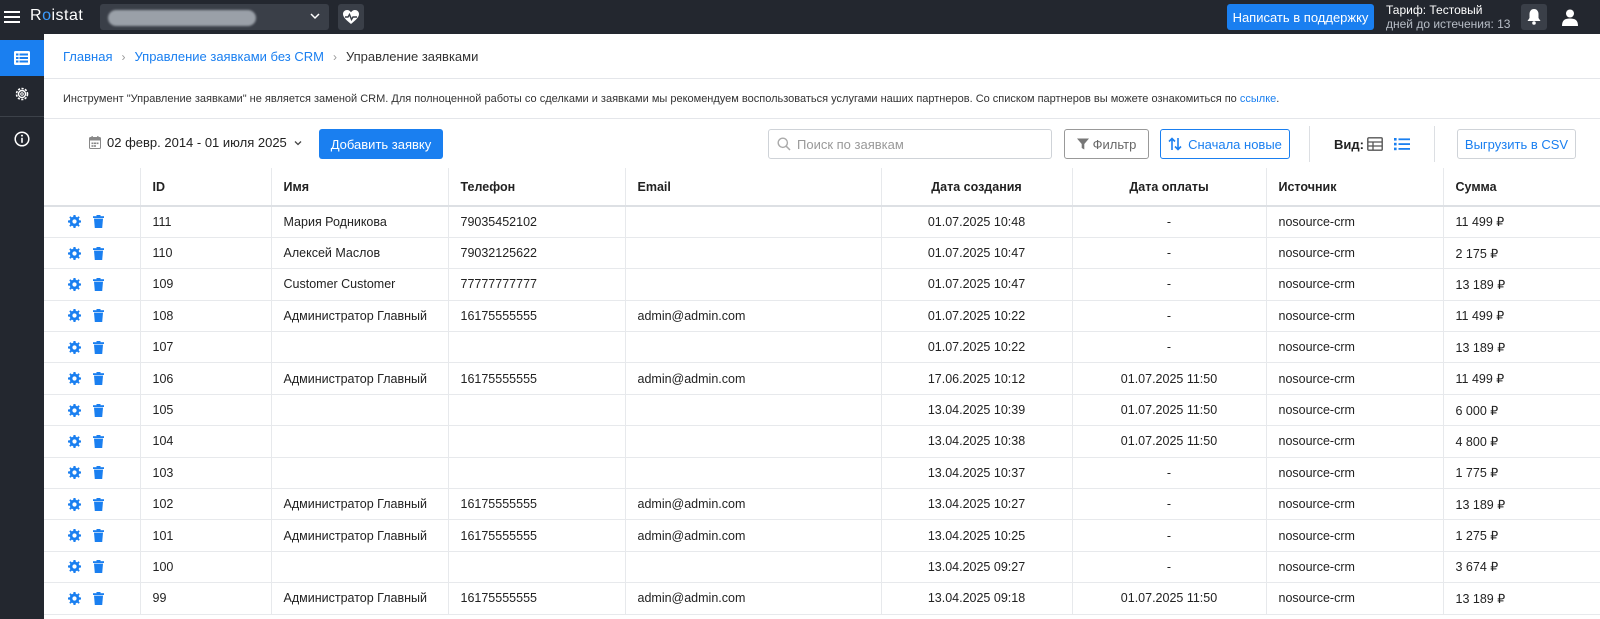  I want to click on breadcrumb-current: Управление заявками, so click(412, 56).